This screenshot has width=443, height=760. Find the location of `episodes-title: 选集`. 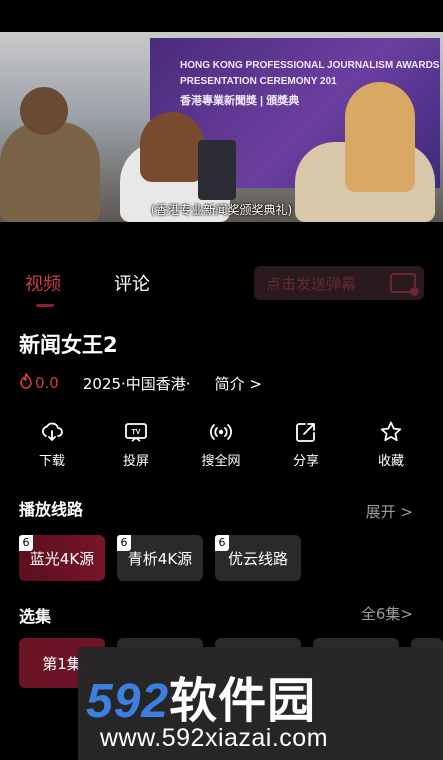

episodes-title: 选集 is located at coordinates (35, 616).